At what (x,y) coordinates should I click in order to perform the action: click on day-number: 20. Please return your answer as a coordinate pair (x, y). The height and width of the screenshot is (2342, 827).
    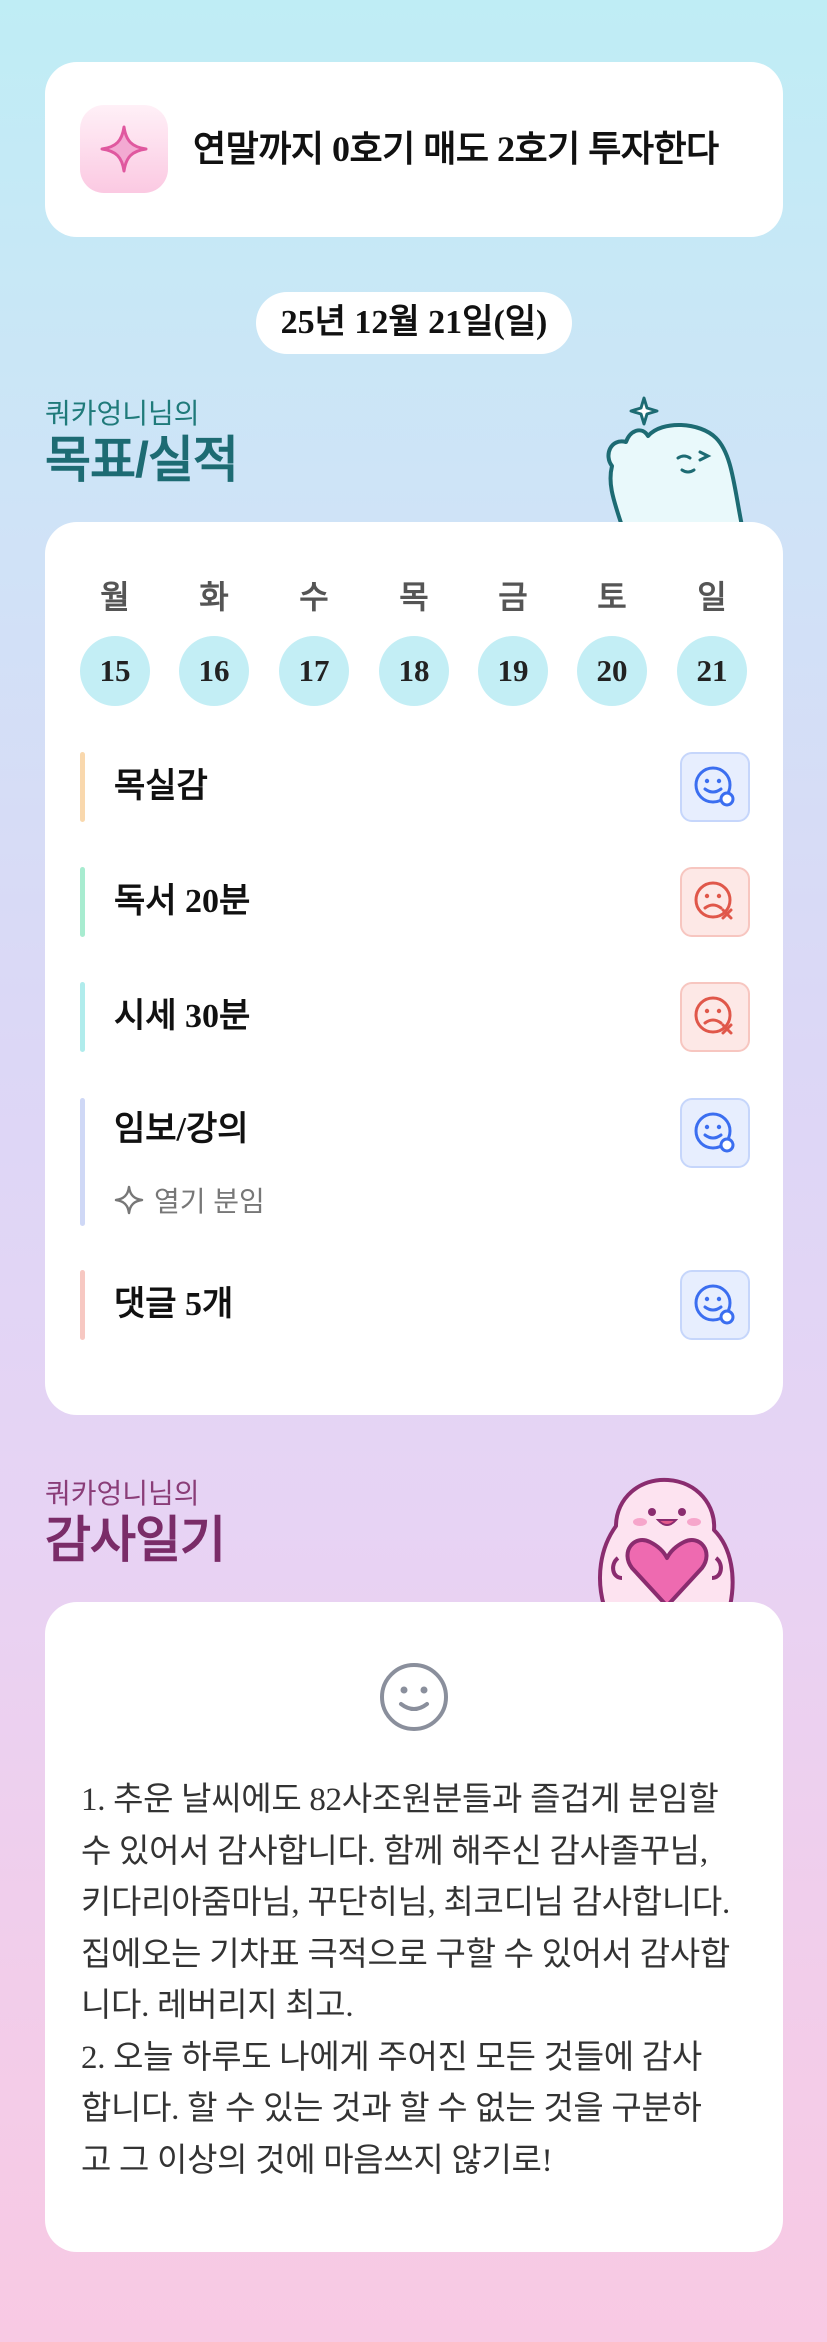
    Looking at the image, I should click on (612, 671).